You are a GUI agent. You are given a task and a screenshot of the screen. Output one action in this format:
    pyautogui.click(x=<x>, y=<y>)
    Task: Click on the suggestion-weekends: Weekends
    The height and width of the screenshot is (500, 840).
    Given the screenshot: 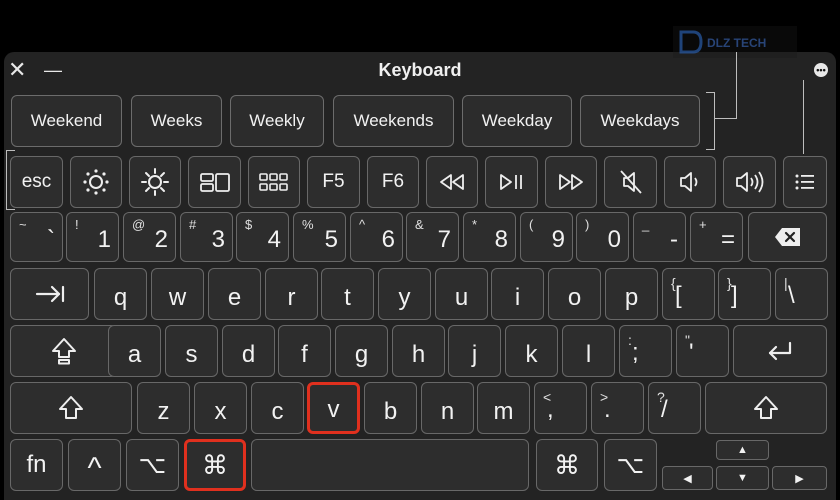 What is the action you would take?
    pyautogui.click(x=393, y=121)
    